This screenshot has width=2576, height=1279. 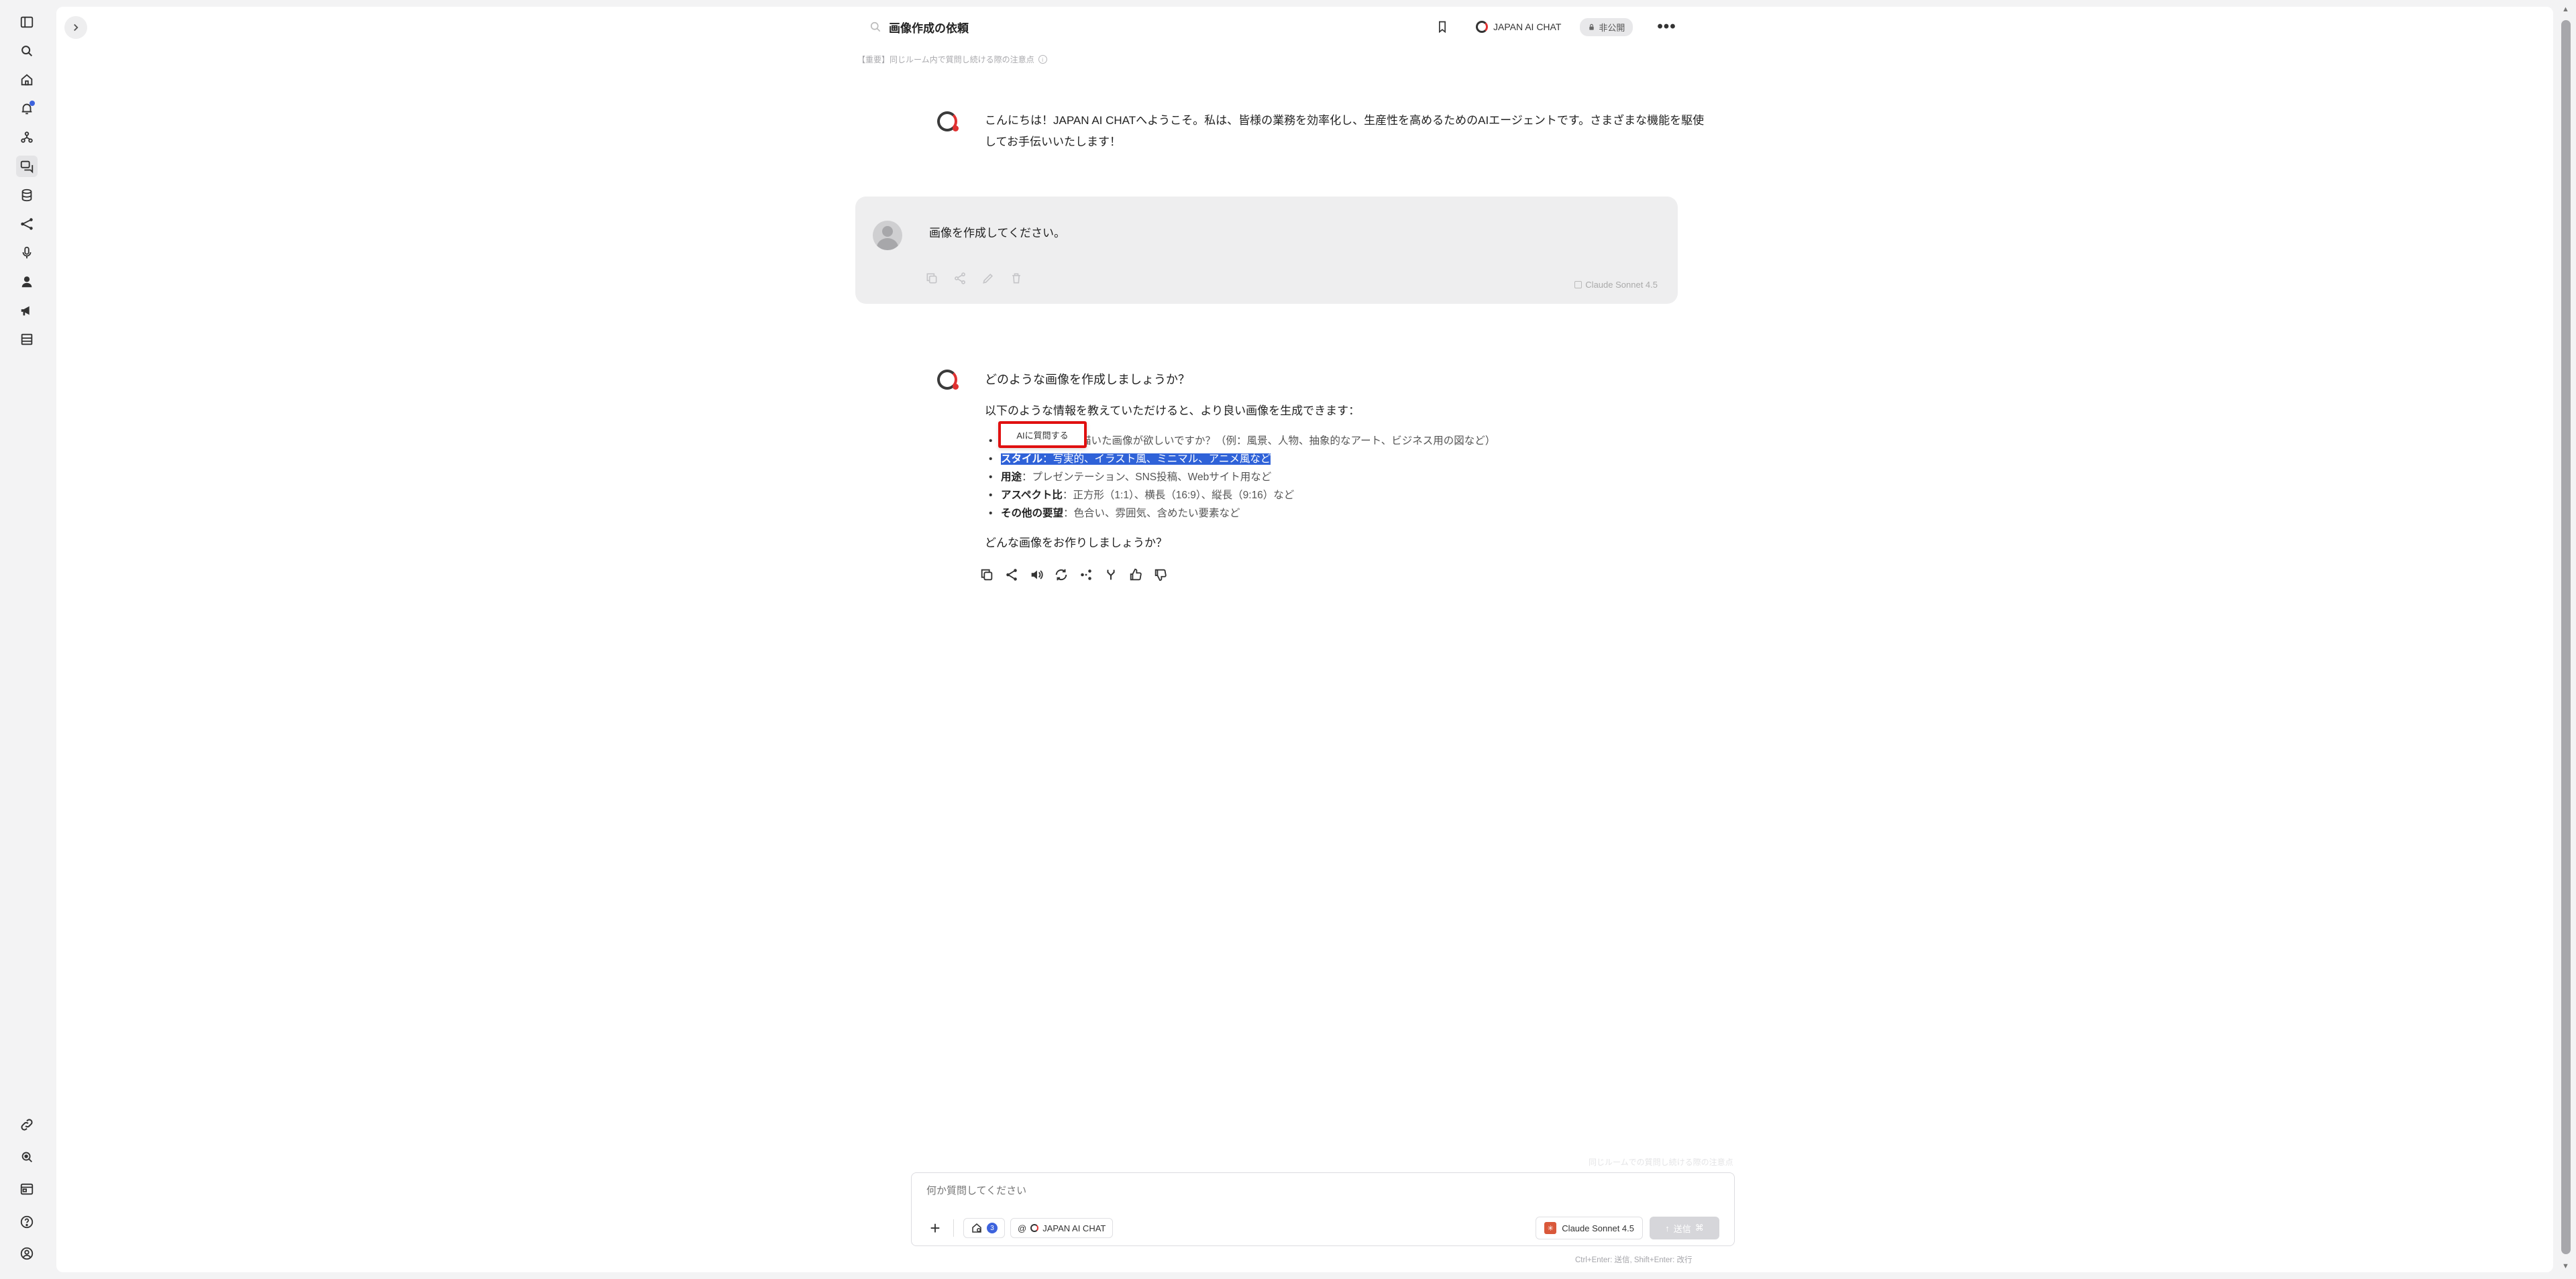 I want to click on person-icon, so click(x=27, y=281).